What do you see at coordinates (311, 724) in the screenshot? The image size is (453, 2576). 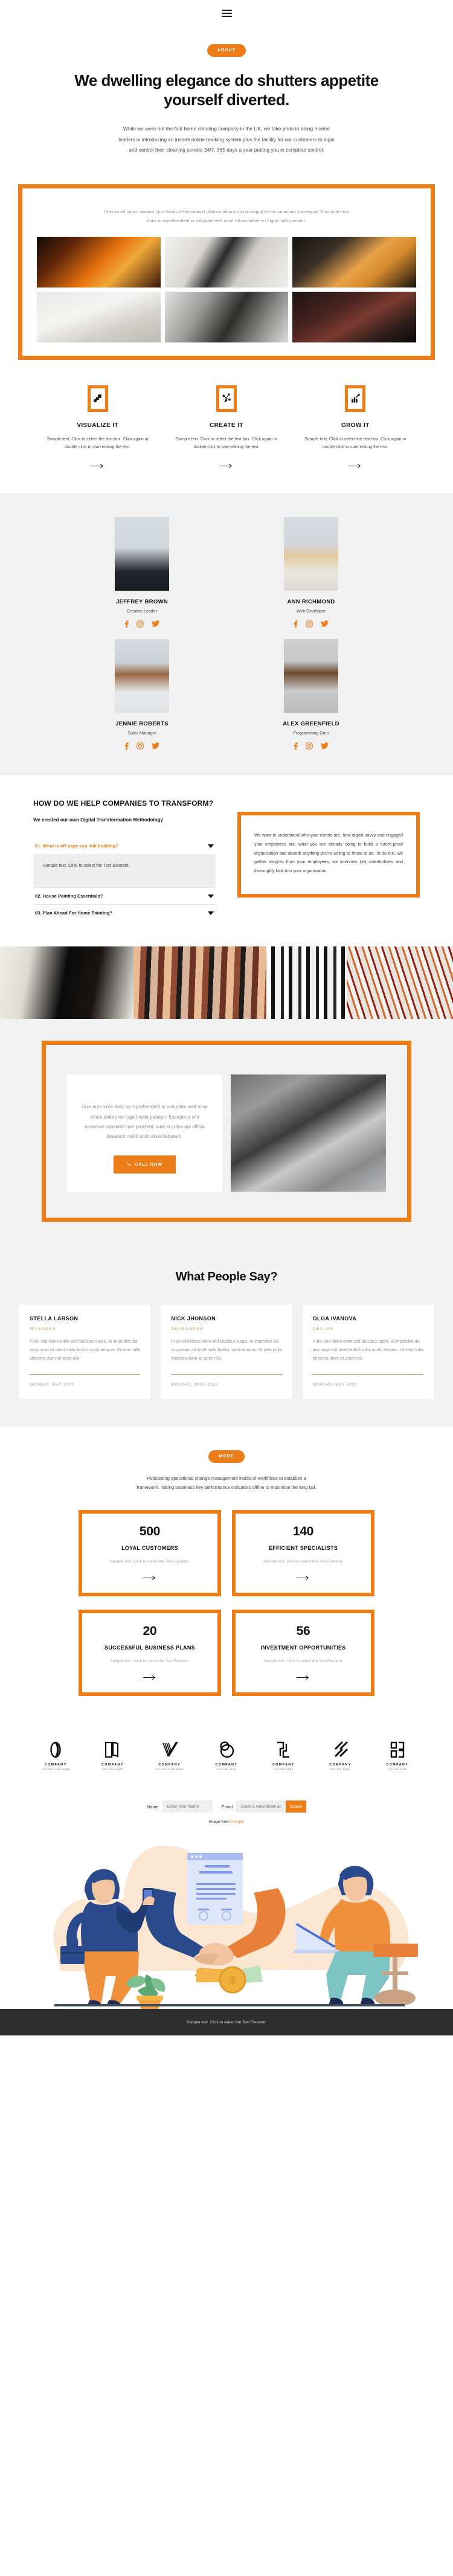 I see `team-member-name: ALEX GREENFIELD` at bounding box center [311, 724].